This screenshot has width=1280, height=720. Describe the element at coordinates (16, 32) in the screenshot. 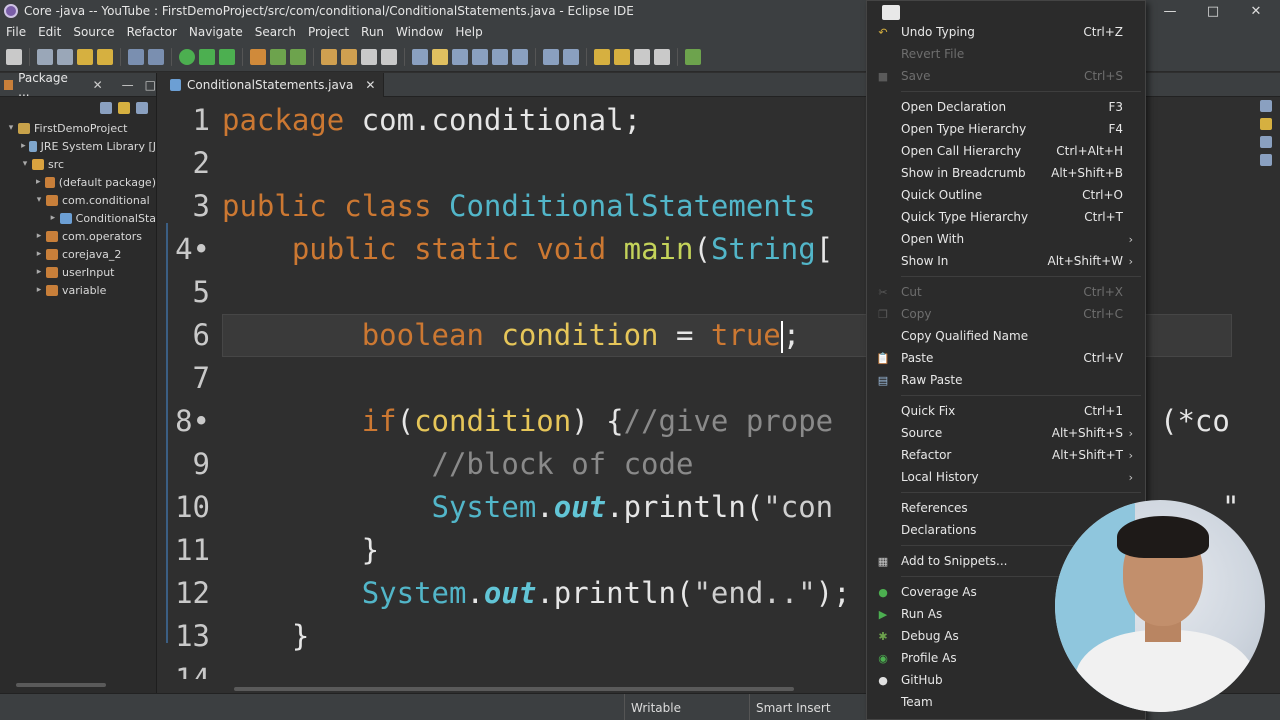

I see `menu-file: File` at that location.